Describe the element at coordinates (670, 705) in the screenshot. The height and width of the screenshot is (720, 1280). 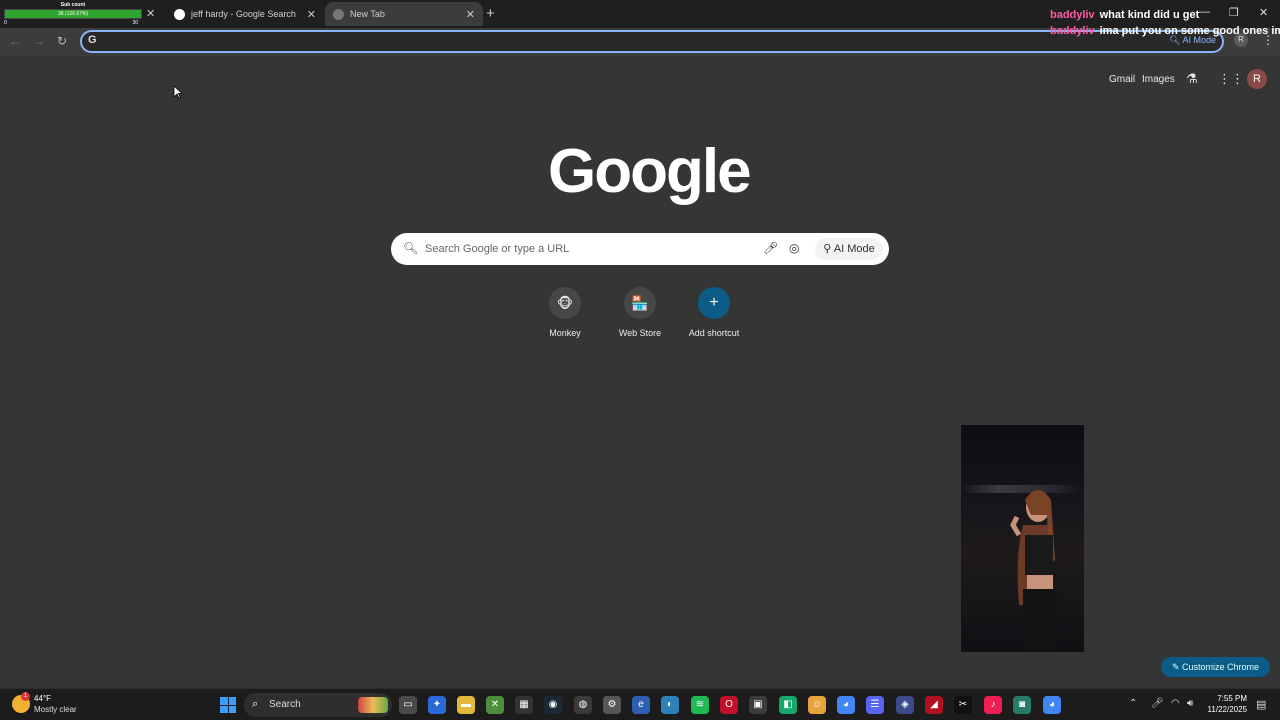
I see `edge-icon: ◐` at that location.